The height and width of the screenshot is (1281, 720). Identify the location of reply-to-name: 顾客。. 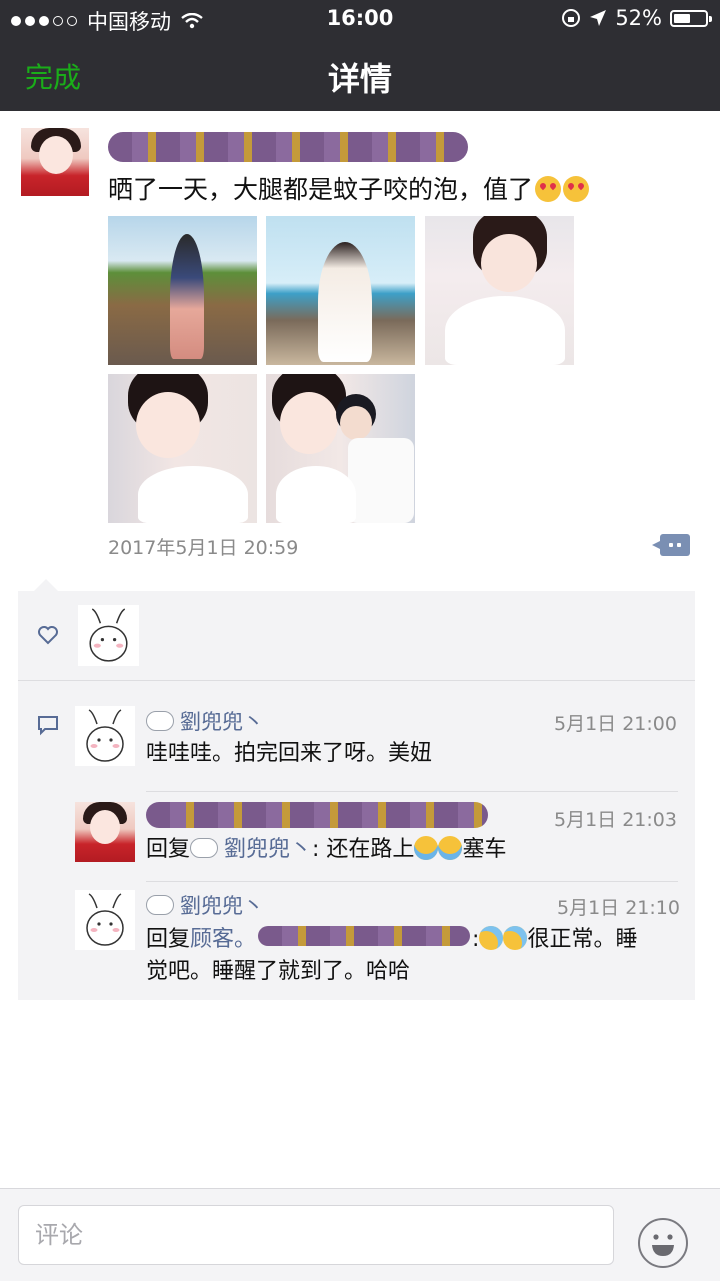
(223, 939).